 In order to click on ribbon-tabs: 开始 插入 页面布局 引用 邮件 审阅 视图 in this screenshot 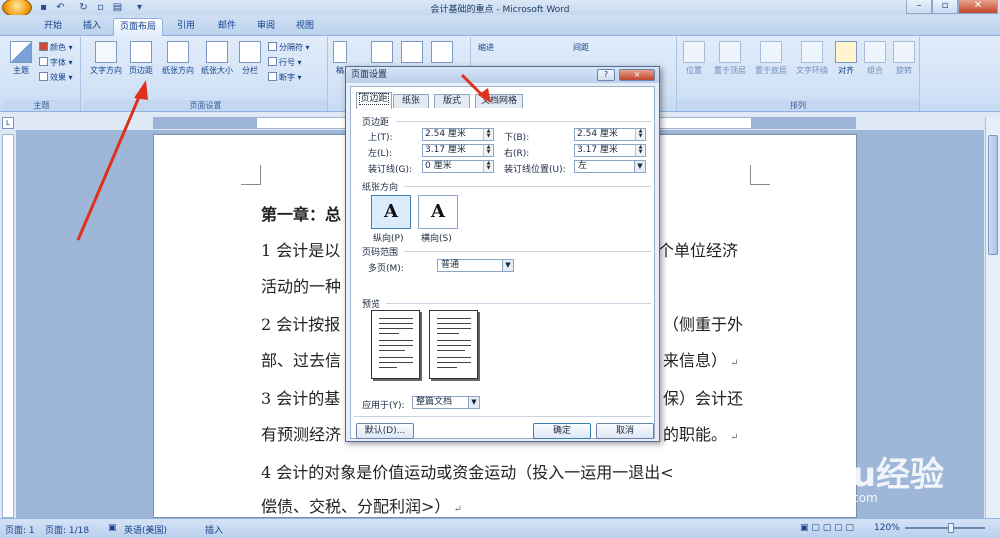, I will do `click(500, 25)`.